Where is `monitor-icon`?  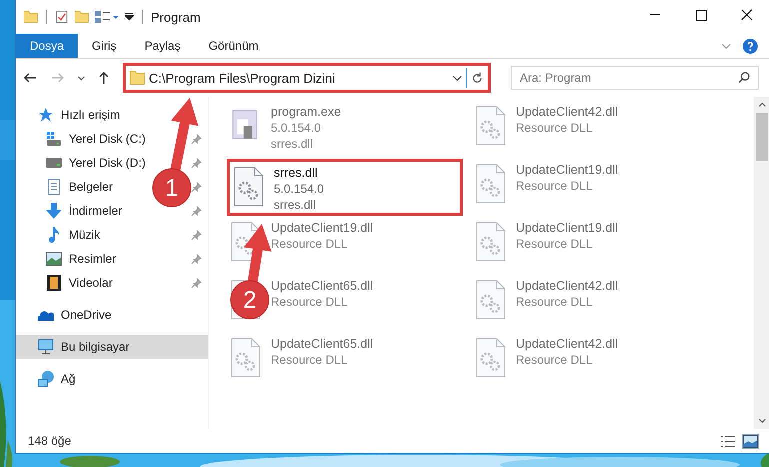 monitor-icon is located at coordinates (46, 347).